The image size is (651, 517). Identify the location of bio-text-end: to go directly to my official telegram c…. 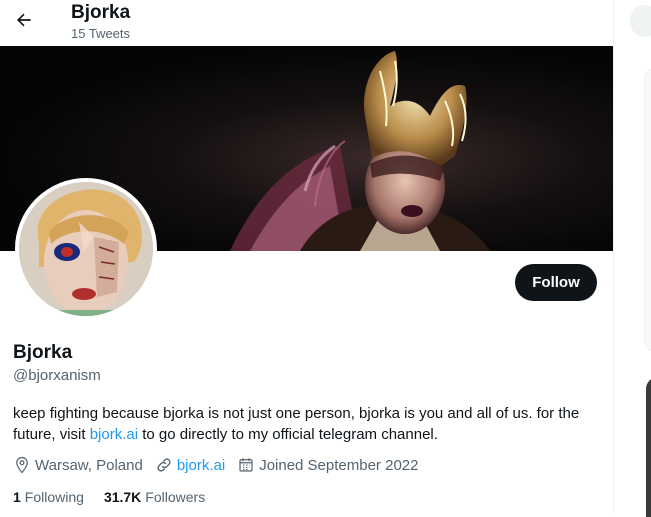
(288, 434).